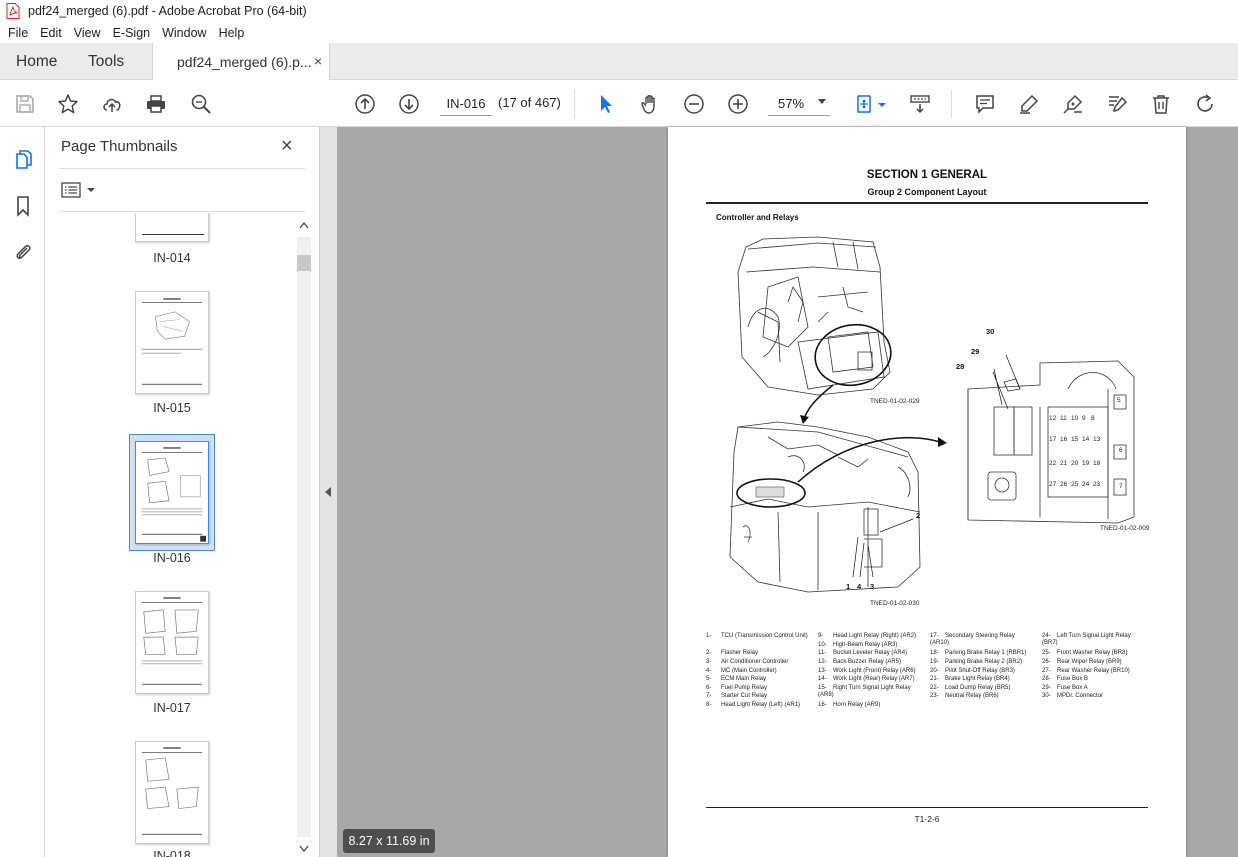 The image size is (1238, 857). What do you see at coordinates (156, 104) in the screenshot?
I see `print-button` at bounding box center [156, 104].